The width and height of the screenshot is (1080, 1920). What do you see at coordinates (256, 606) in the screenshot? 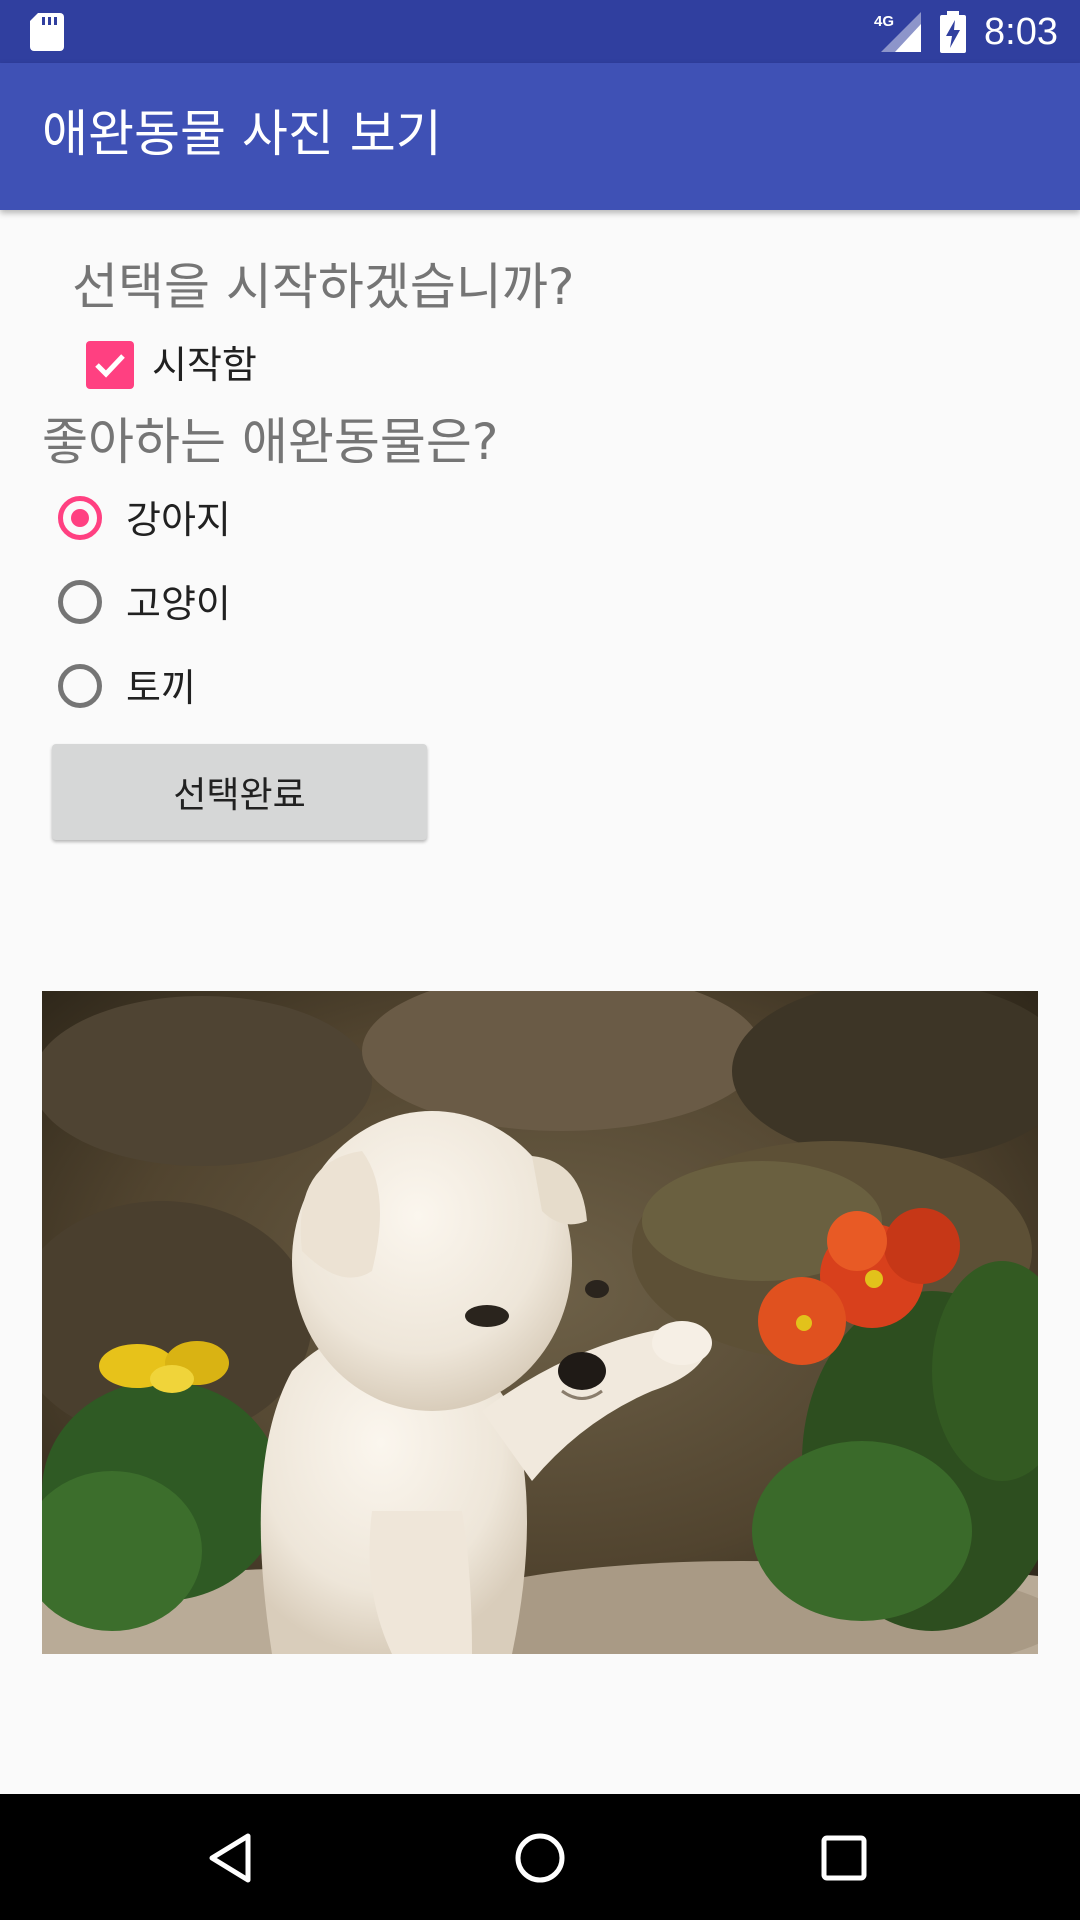
I see `radio-option-cat: 고양이` at bounding box center [256, 606].